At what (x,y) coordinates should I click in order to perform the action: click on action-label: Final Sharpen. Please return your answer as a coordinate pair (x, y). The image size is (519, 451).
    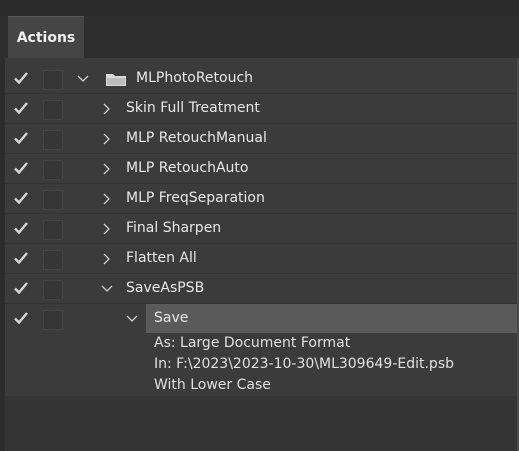
    Looking at the image, I should click on (174, 228).